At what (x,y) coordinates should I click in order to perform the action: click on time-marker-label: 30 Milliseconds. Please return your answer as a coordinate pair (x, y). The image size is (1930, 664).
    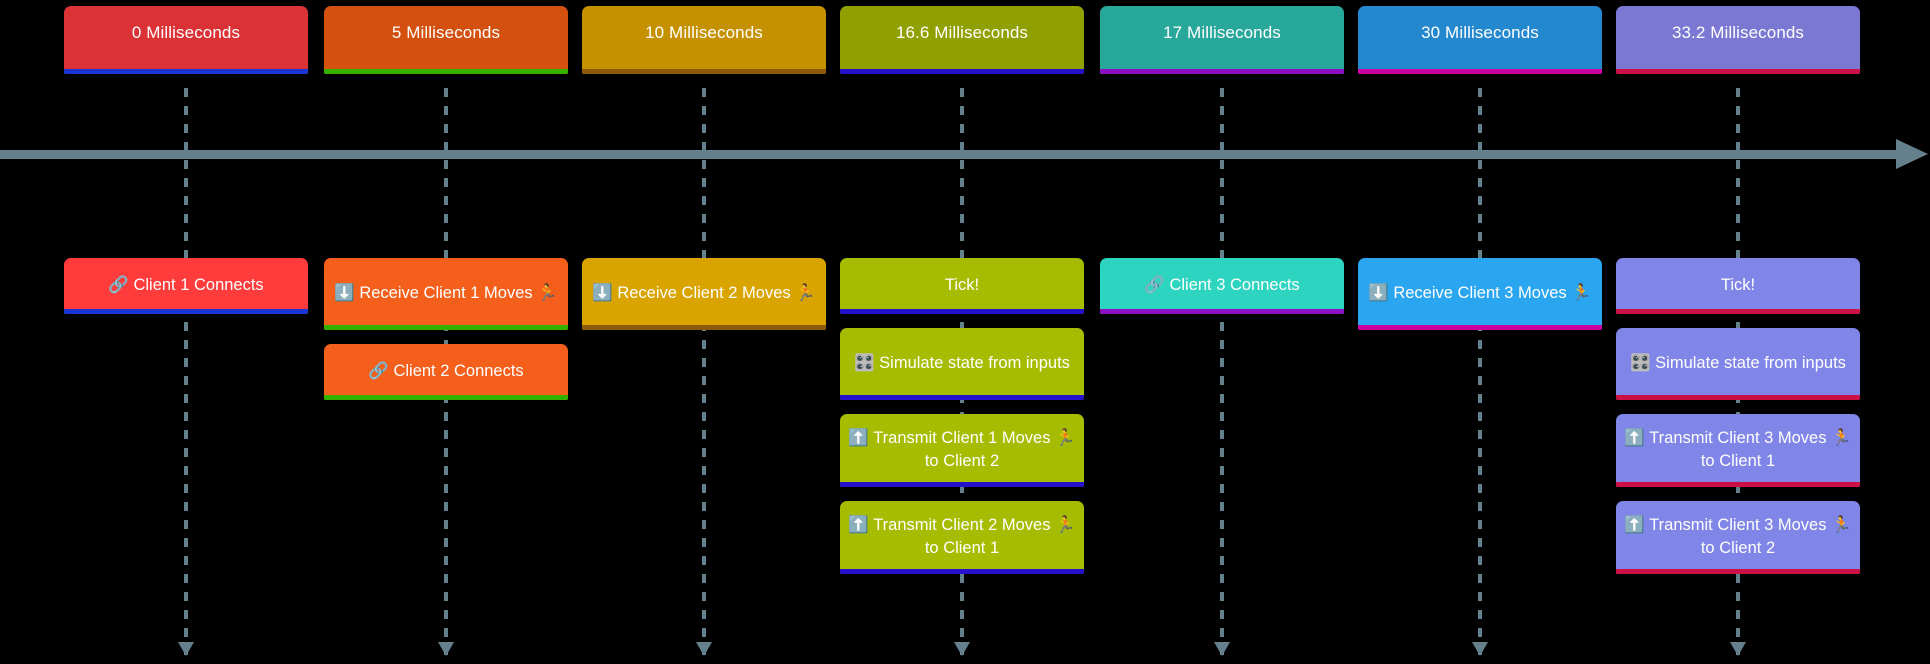
    Looking at the image, I should click on (1480, 32).